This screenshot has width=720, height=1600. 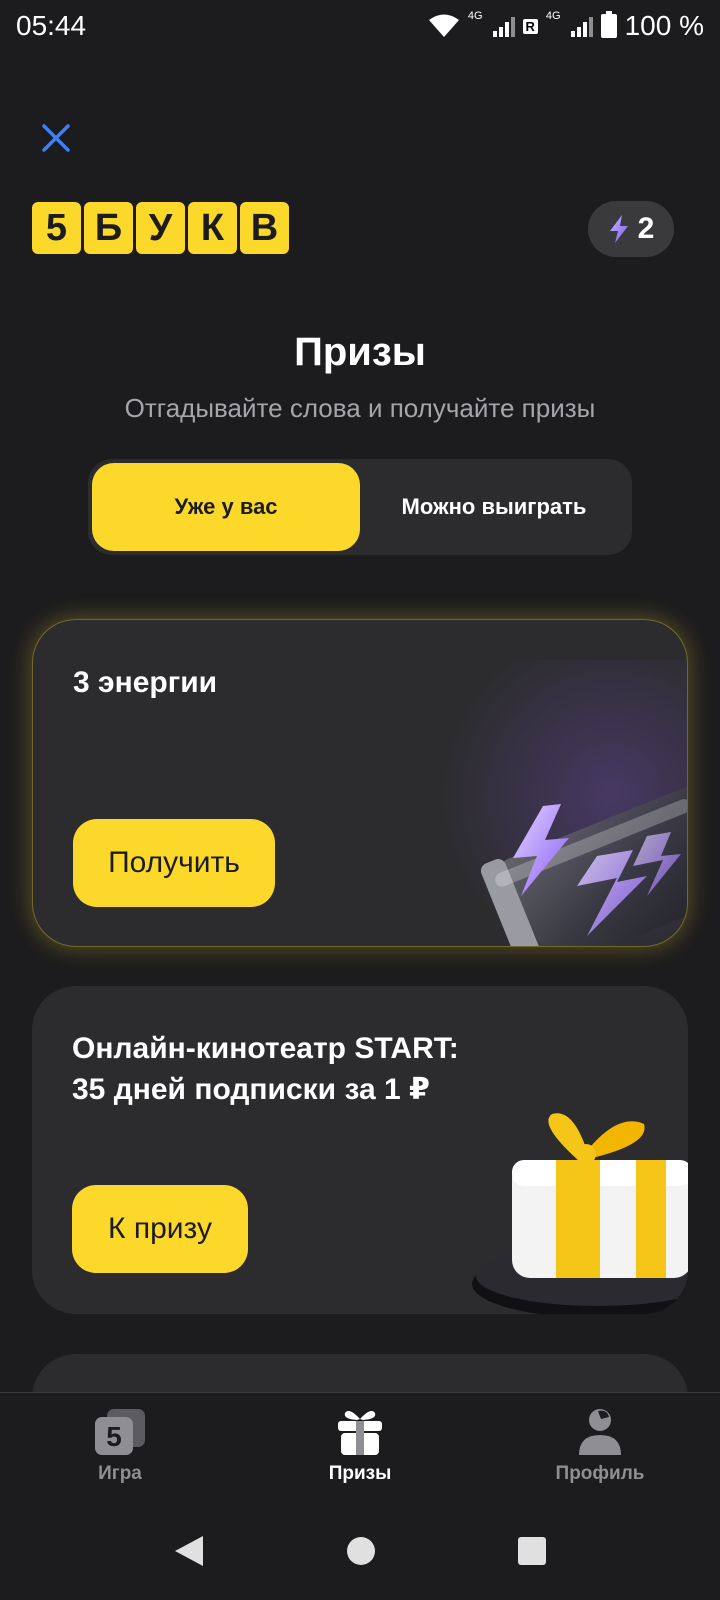 What do you see at coordinates (360, 1473) in the screenshot?
I see `nav-label: Призы` at bounding box center [360, 1473].